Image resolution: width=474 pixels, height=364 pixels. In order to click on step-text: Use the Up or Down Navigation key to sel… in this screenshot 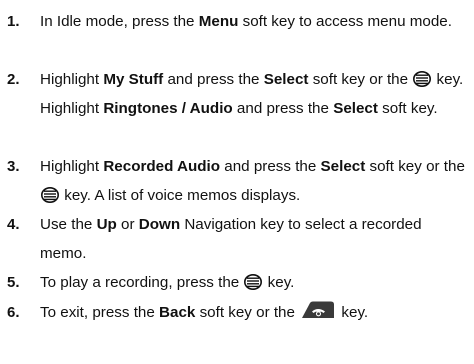, I will do `click(256, 239)`.